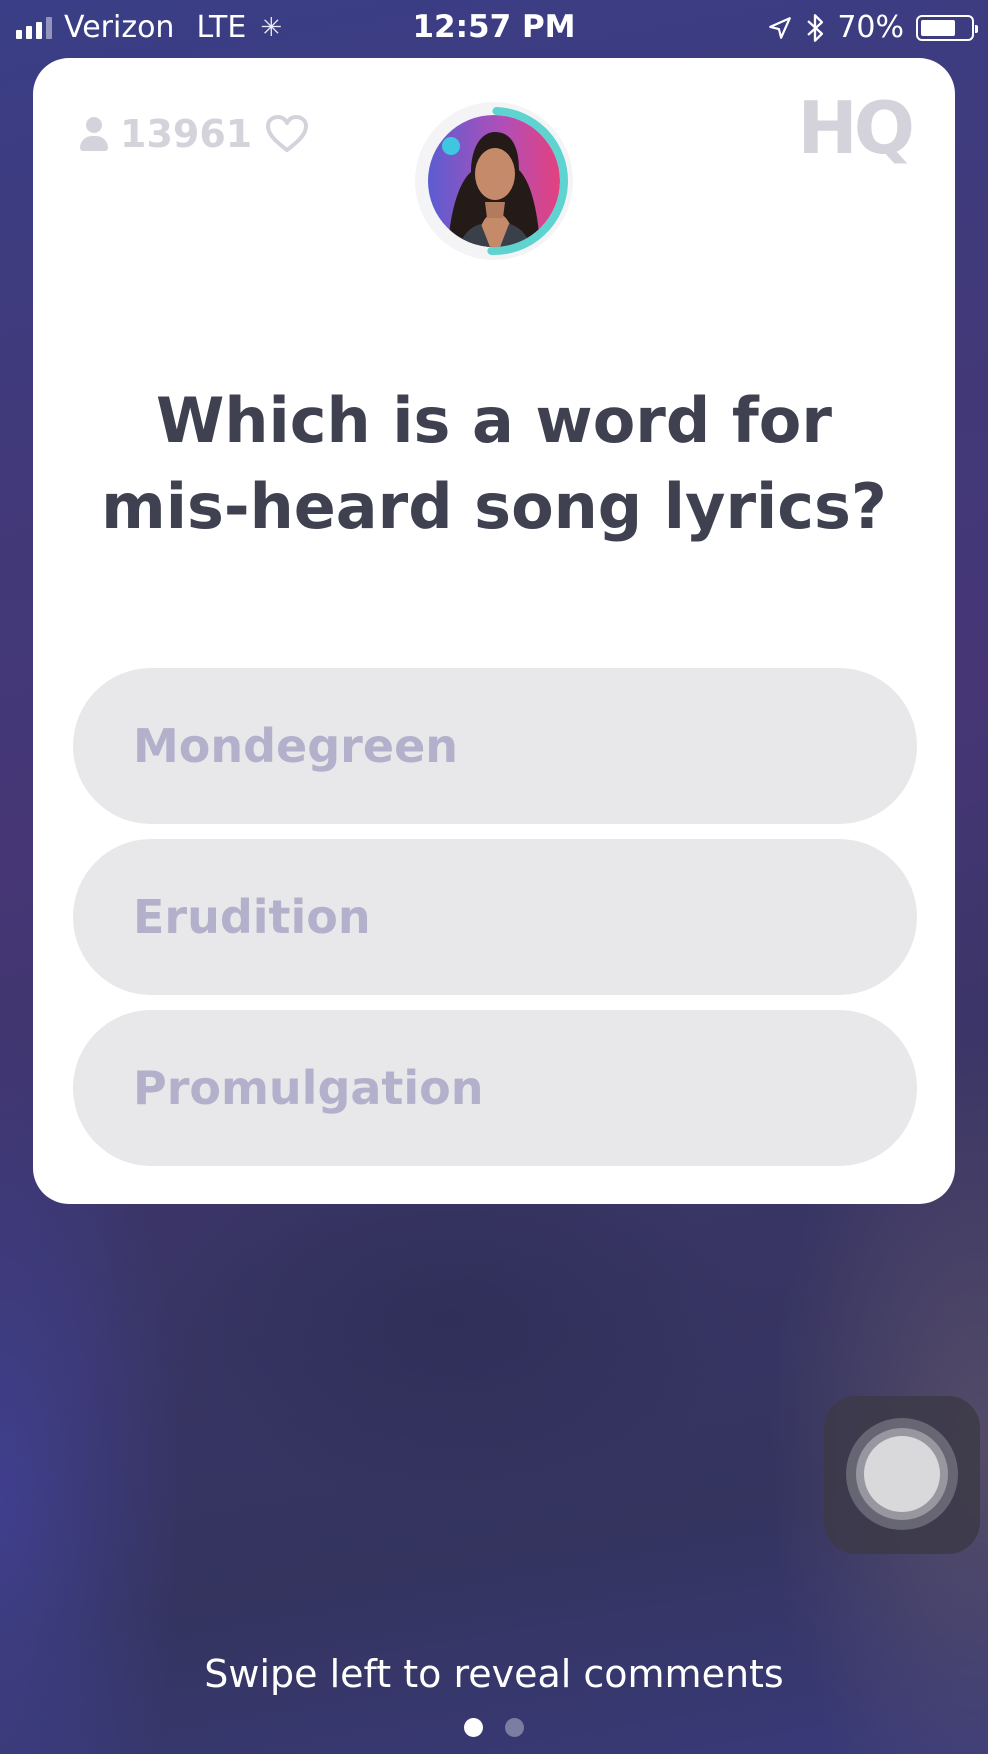  I want to click on host-avatar, so click(494, 181).